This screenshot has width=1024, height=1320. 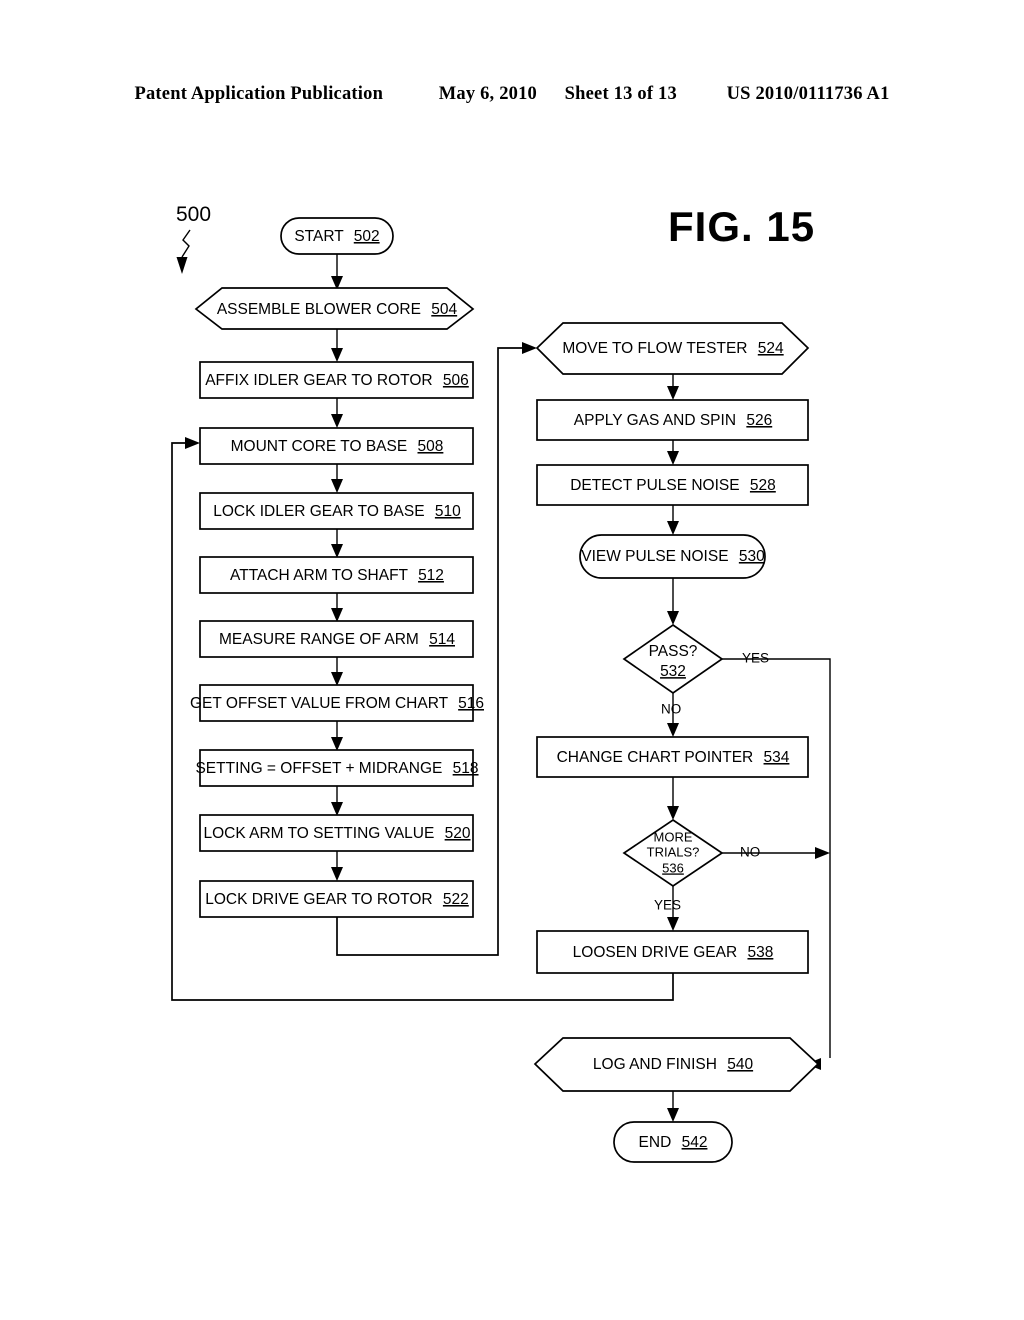 I want to click on node-520-label: LOCK ARM TO SETTING VALUE, so click(x=318, y=833).